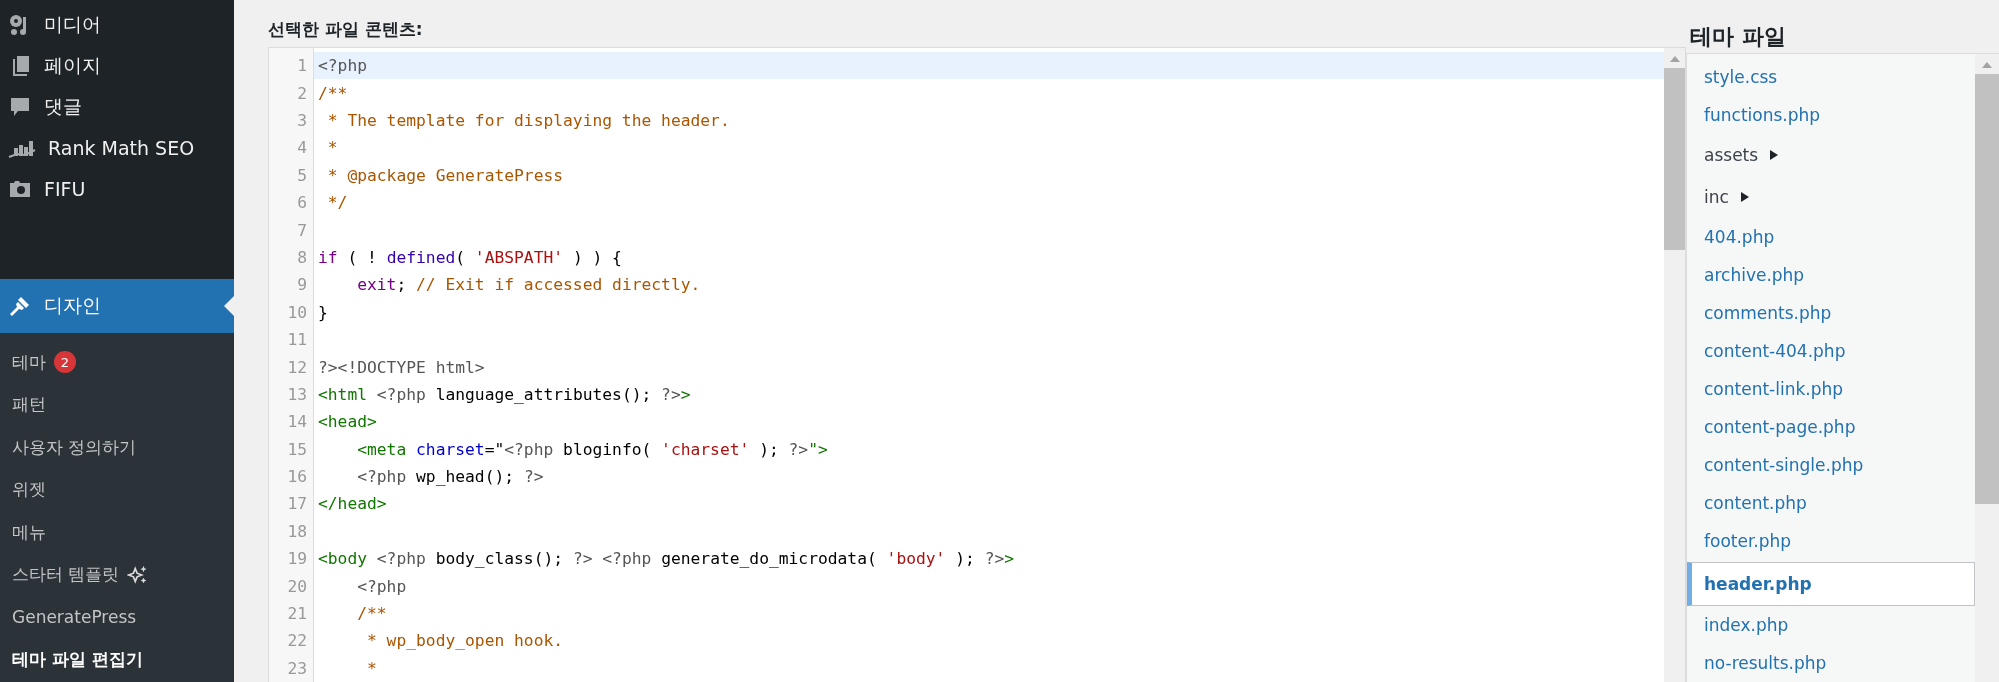 This screenshot has width=1999, height=682. Describe the element at coordinates (347, 422) in the screenshot. I see `code-line: <head>` at that location.